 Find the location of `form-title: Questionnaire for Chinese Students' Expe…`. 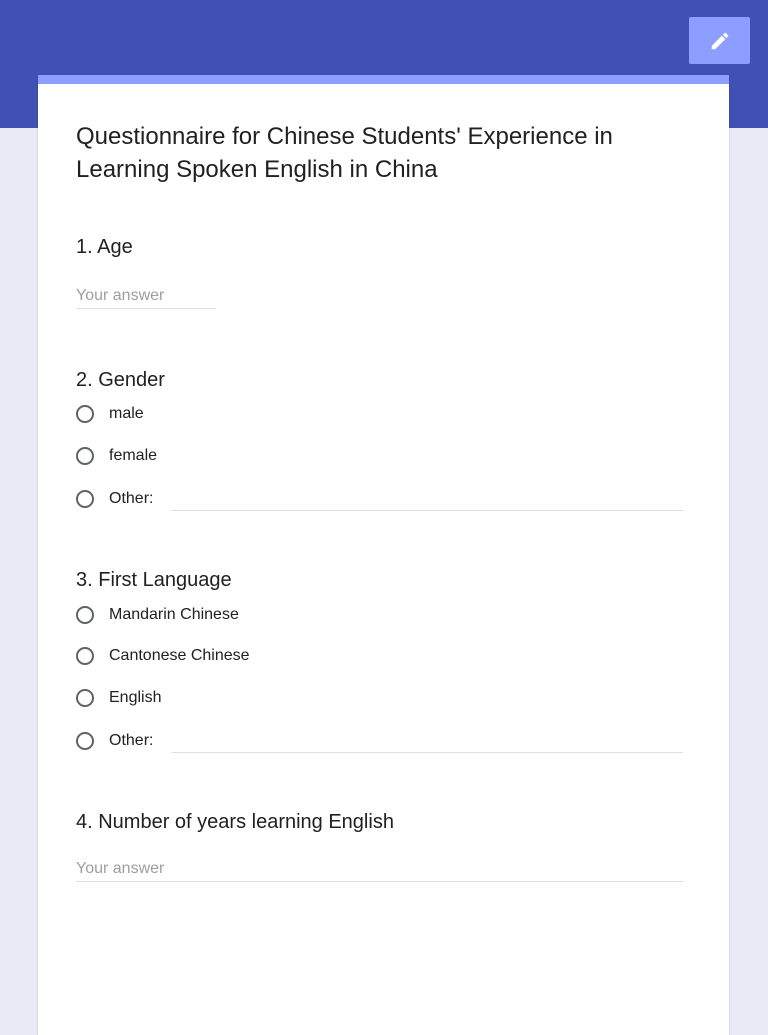

form-title: Questionnaire for Chinese Students' Expe… is located at coordinates (344, 153).